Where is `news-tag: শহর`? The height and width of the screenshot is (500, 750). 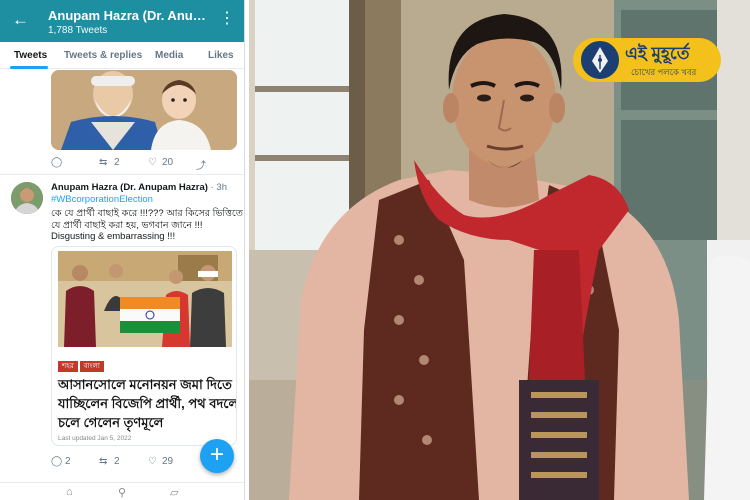 news-tag: শহর is located at coordinates (68, 366).